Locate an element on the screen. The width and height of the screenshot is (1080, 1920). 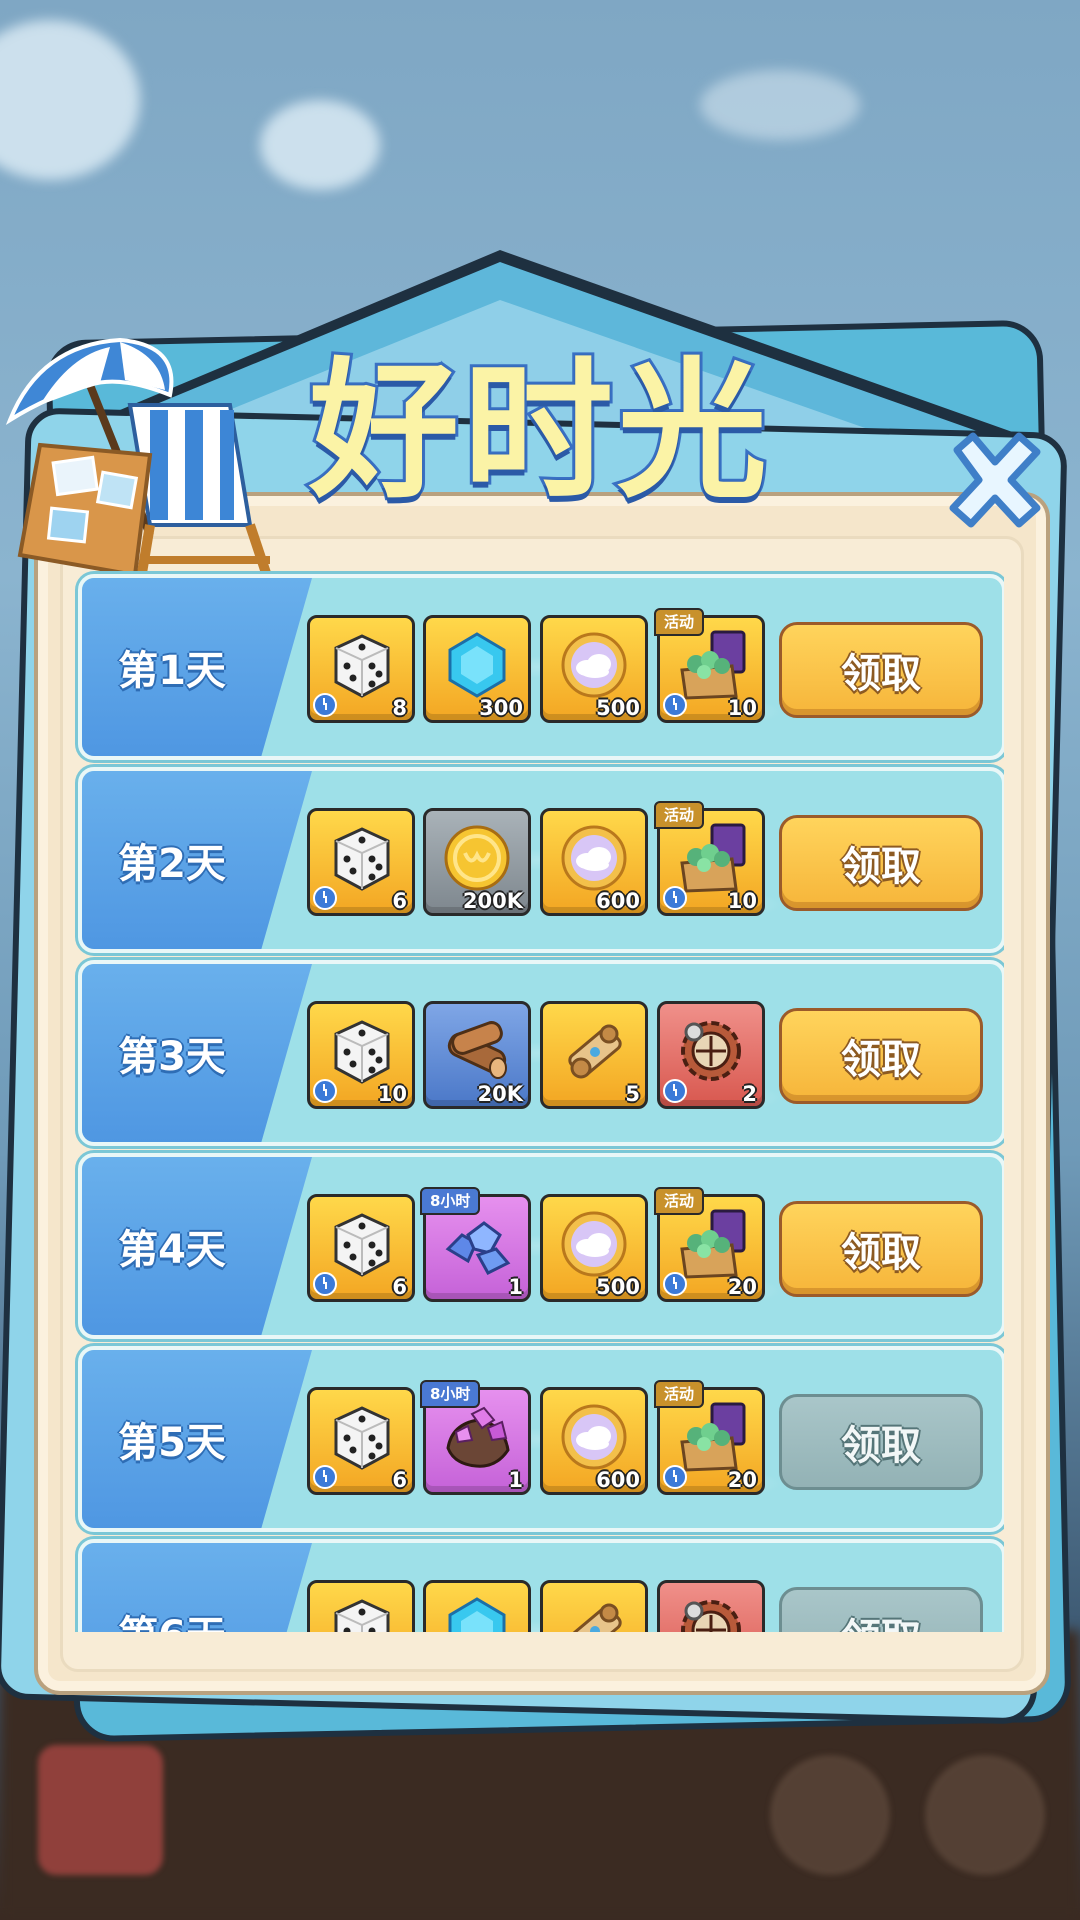
daily-reward-row: 第2天 6 200K 600 活动 10 领取 is located at coordinates (541, 860).